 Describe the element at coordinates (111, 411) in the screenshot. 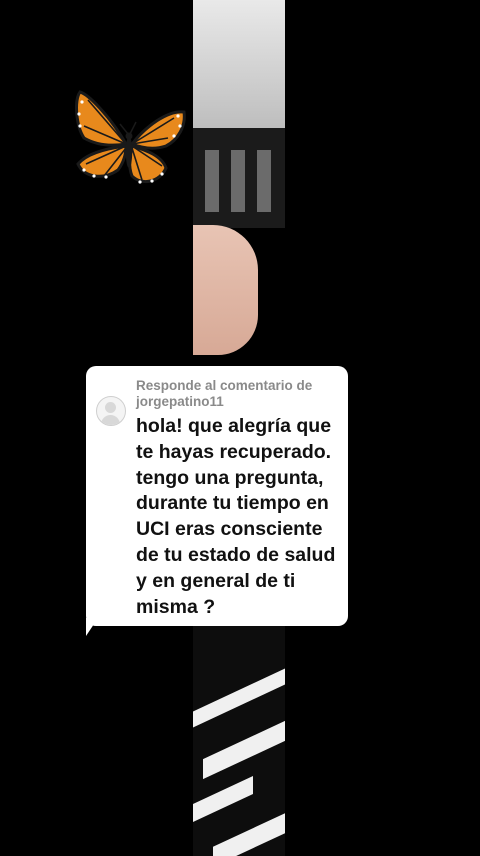

I see `avatar-icon` at that location.